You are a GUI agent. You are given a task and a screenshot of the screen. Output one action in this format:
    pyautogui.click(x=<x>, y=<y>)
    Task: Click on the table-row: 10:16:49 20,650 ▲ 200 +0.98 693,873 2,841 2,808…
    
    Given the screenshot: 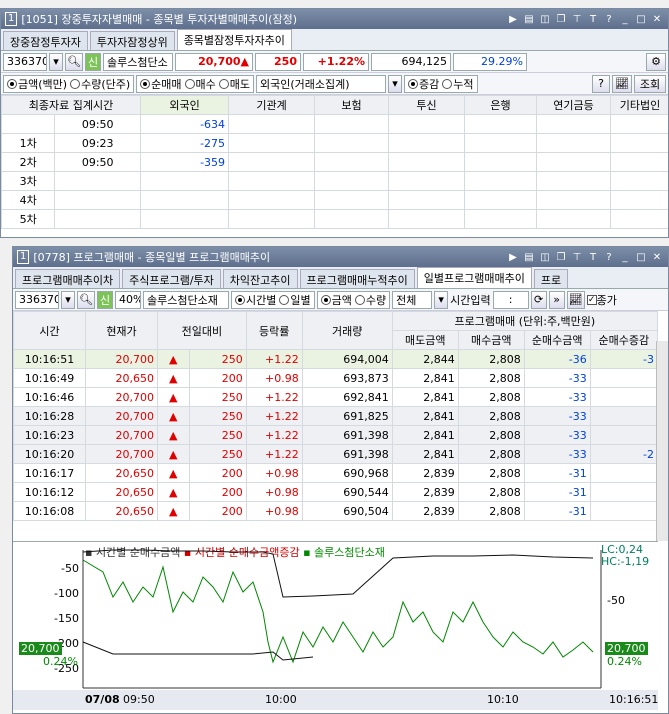 What is the action you would take?
    pyautogui.click(x=336, y=378)
    